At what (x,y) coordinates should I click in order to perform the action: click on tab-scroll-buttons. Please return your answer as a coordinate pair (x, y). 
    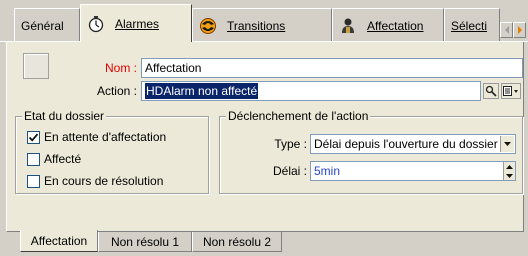
    Looking at the image, I should click on (513, 30).